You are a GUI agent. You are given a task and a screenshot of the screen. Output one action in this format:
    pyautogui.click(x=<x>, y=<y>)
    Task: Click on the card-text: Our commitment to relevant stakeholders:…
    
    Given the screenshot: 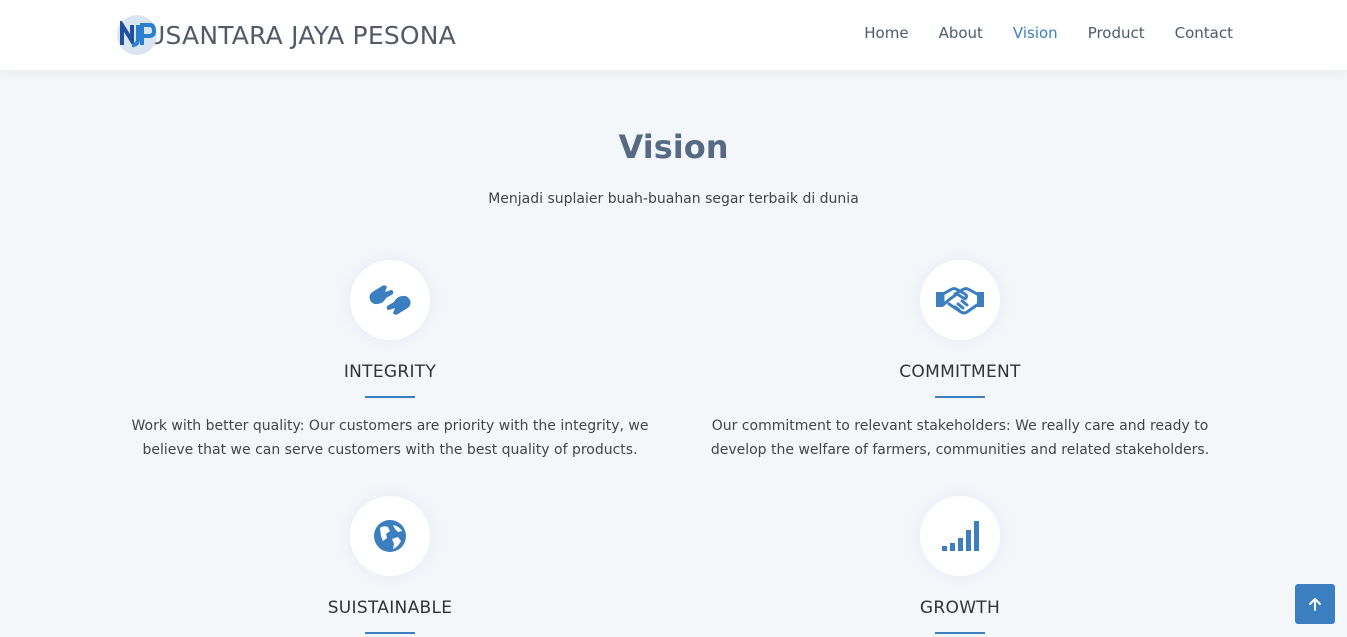 What is the action you would take?
    pyautogui.click(x=960, y=438)
    